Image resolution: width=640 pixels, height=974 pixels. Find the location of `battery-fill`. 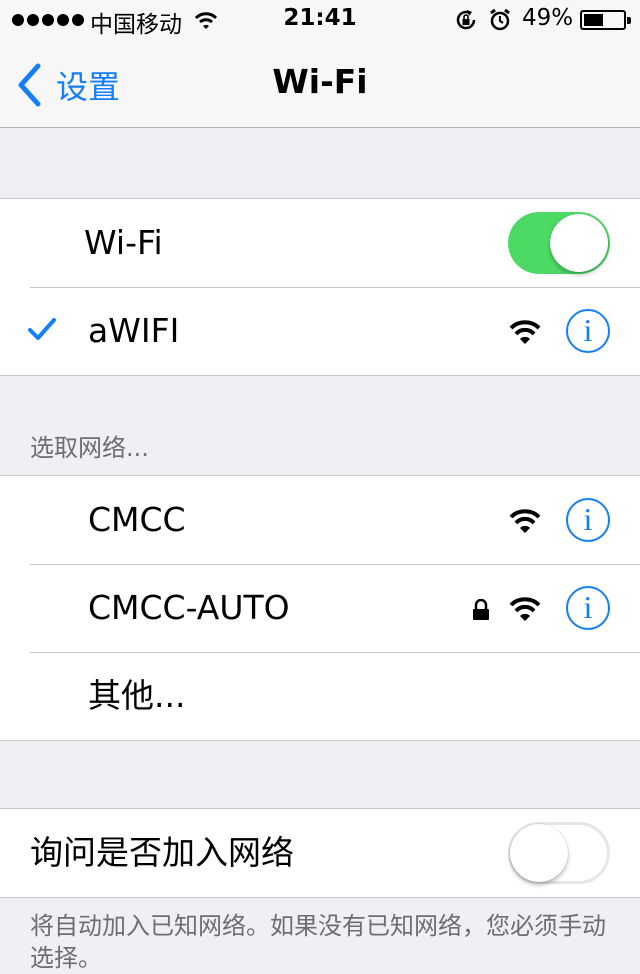

battery-fill is located at coordinates (593, 20).